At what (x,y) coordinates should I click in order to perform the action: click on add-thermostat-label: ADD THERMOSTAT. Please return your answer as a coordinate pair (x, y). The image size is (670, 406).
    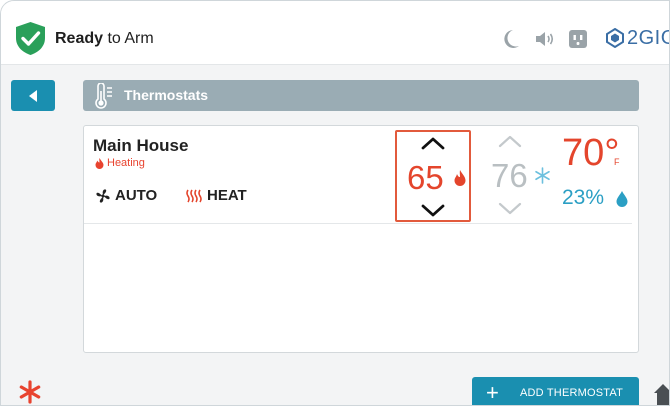
    Looking at the image, I should click on (572, 393).